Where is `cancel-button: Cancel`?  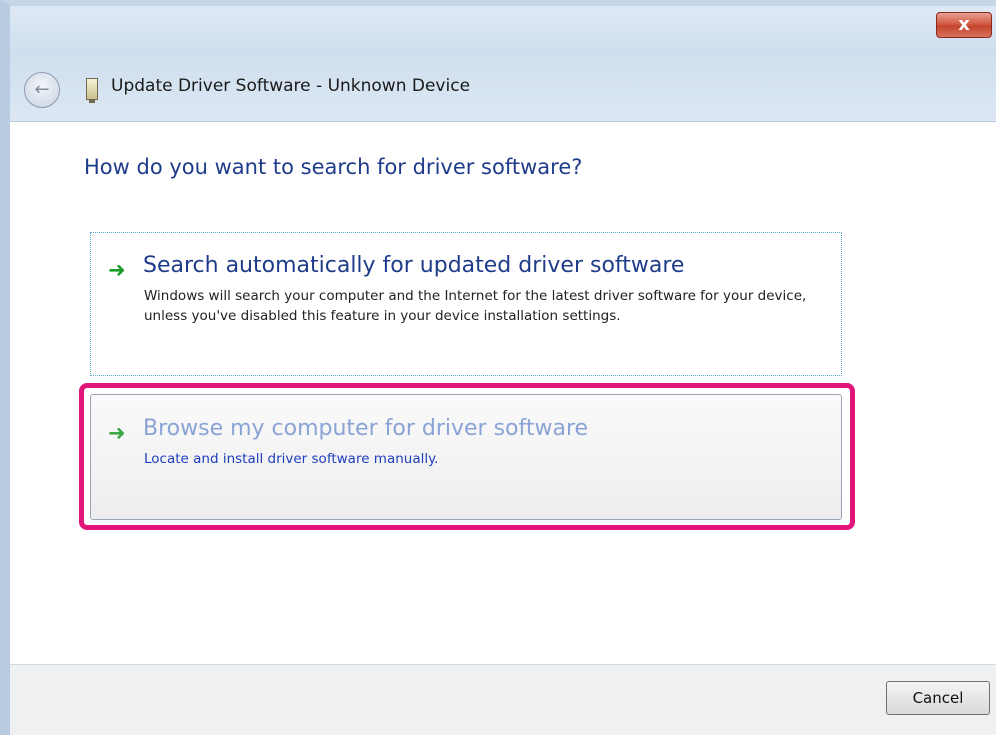 cancel-button: Cancel is located at coordinates (938, 698).